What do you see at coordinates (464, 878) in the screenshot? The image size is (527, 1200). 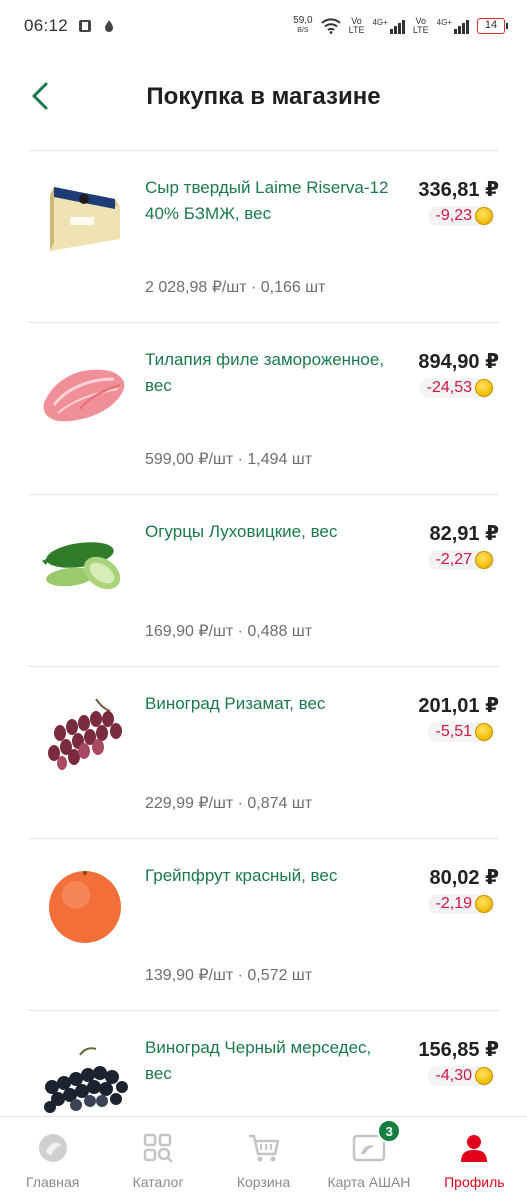 I see `item-price: 80,02 ₽` at bounding box center [464, 878].